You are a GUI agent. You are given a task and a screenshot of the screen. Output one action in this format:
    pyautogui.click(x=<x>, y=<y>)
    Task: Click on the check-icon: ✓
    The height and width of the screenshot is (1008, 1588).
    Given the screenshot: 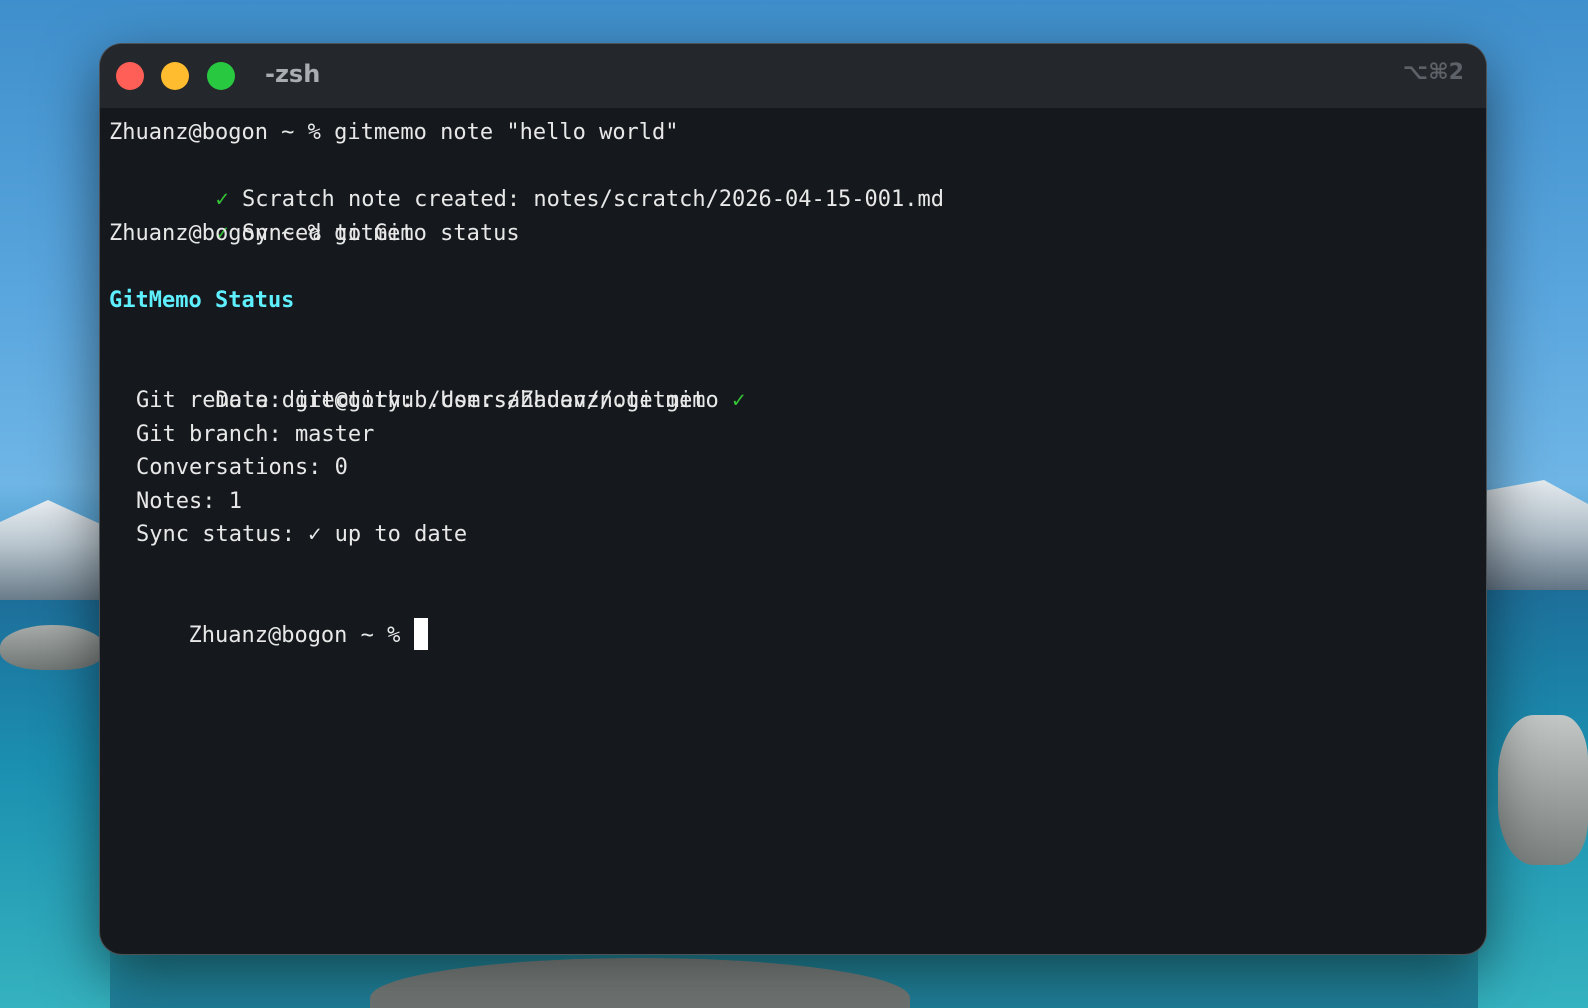 What is the action you would take?
    pyautogui.click(x=739, y=400)
    